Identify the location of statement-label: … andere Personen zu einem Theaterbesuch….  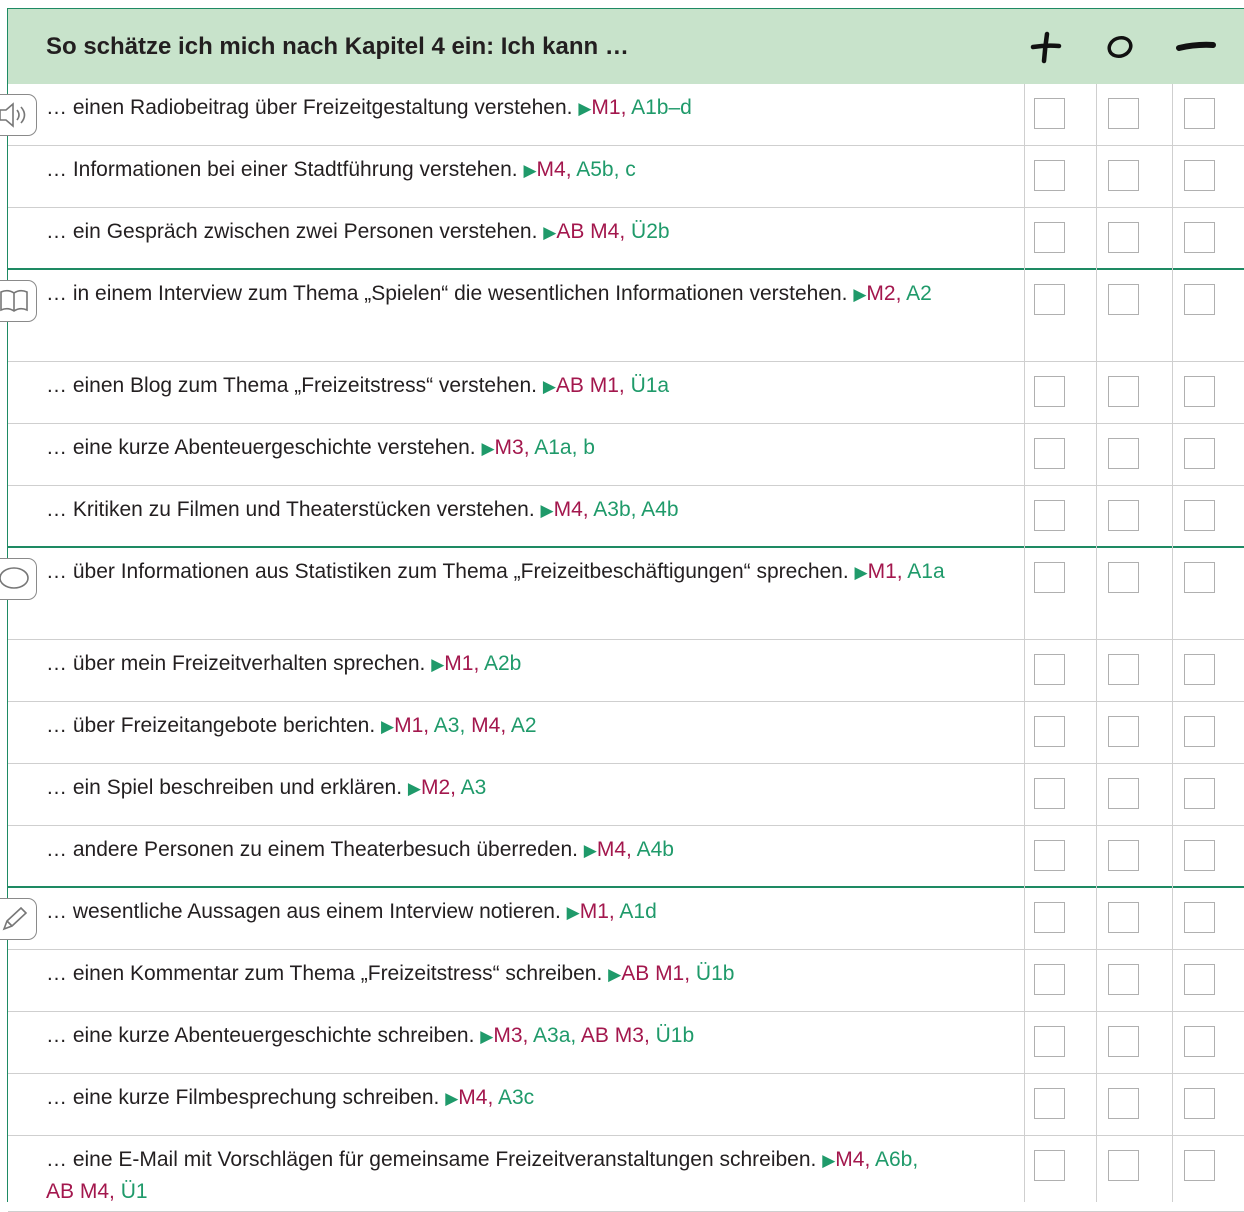
(315, 849).